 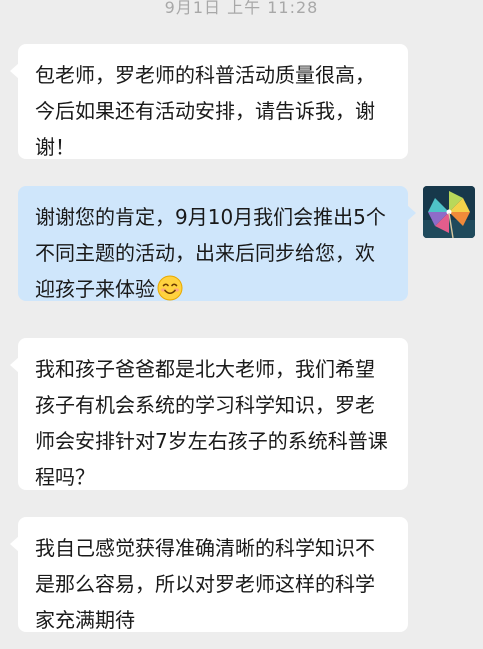 I want to click on message-timestamp: 9月1日 上午 11:28, so click(x=241, y=8).